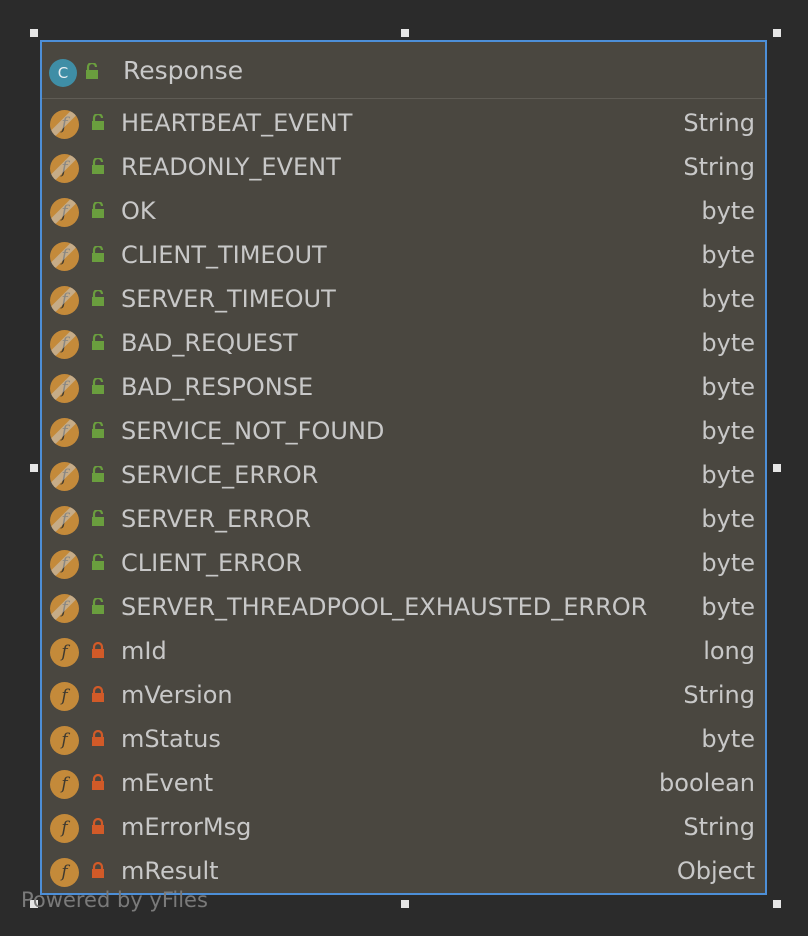 The width and height of the screenshot is (808, 936). I want to click on field-name: mStatus, so click(171, 739).